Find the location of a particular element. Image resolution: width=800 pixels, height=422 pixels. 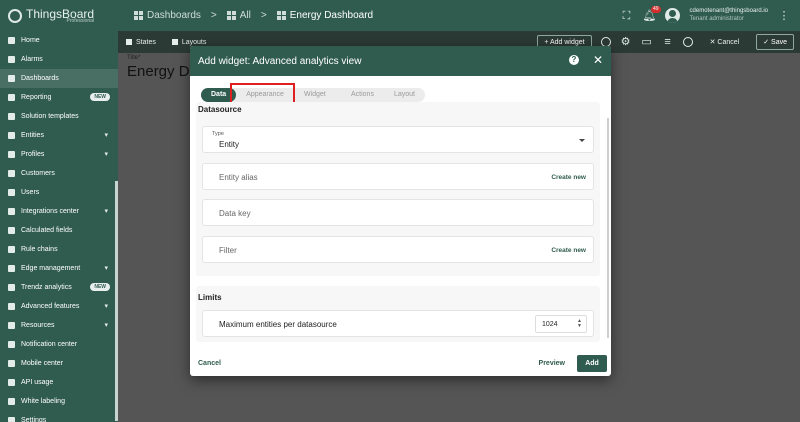

sidebar-item-solution-templates: Solution templates is located at coordinates (59, 116).